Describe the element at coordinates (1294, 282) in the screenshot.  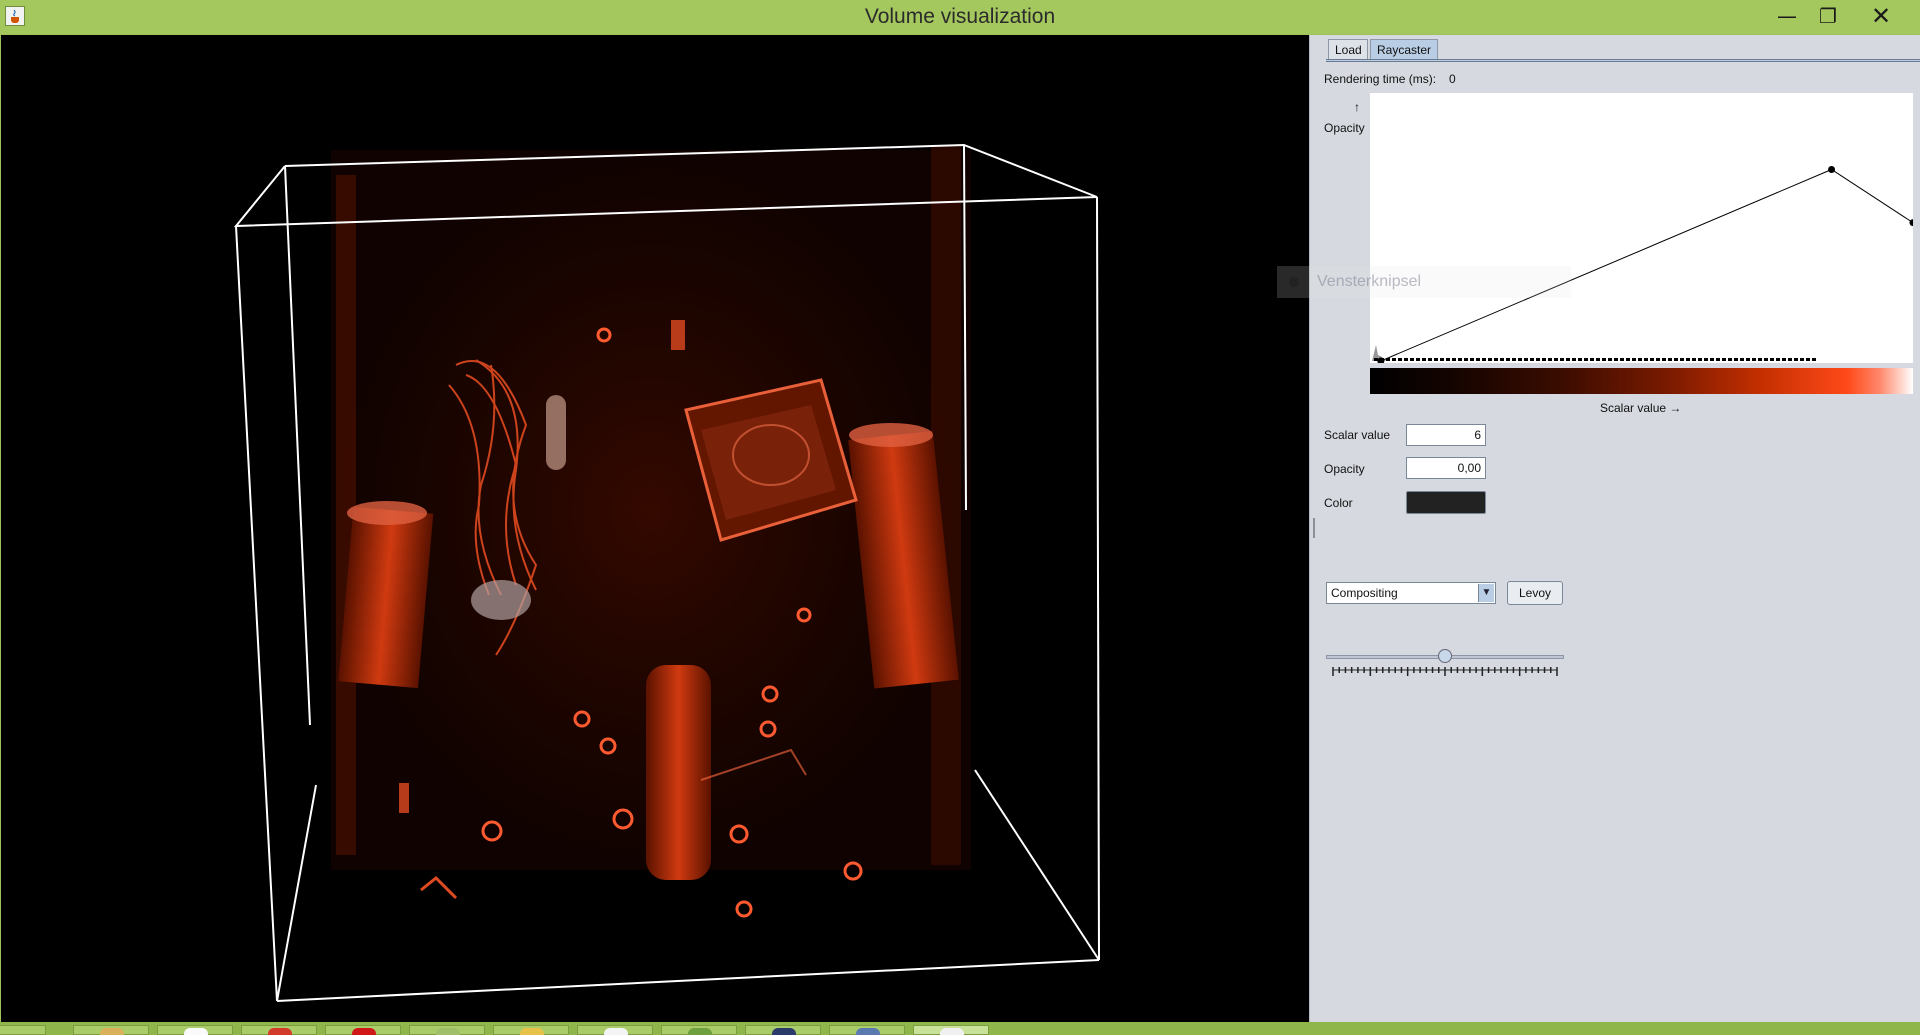
I see `record-dot-icon` at that location.